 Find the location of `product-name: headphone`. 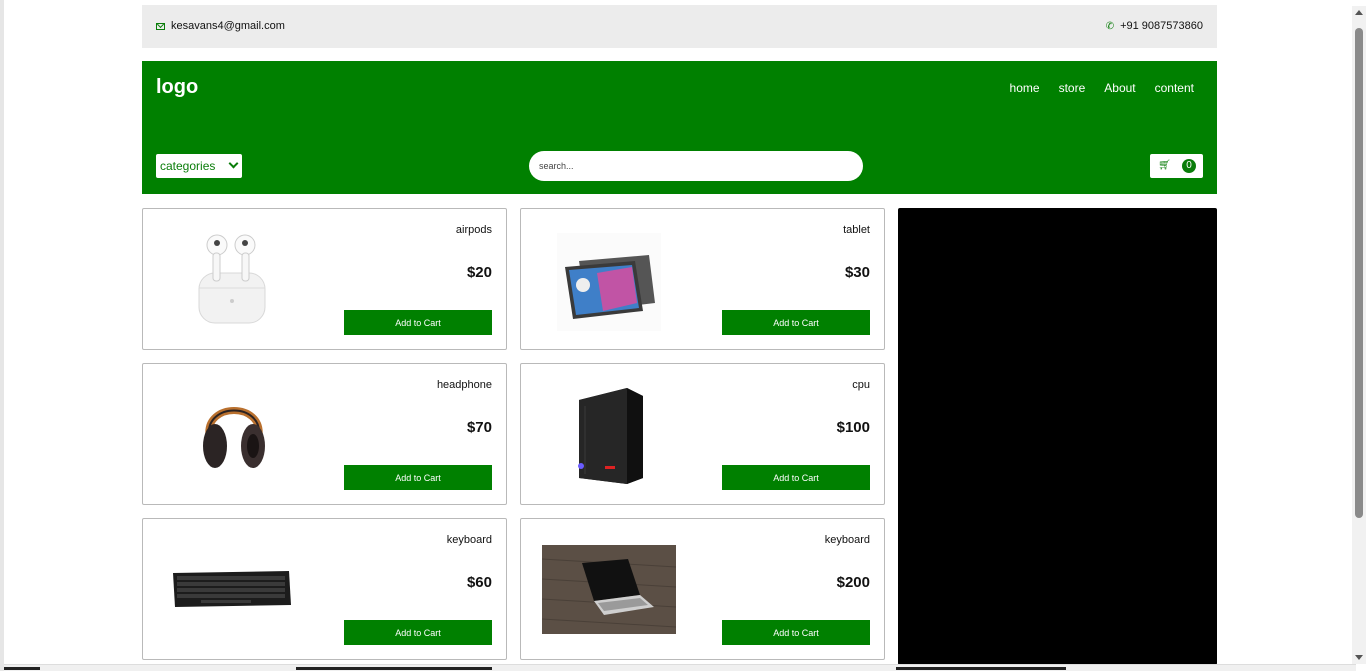

product-name: headphone is located at coordinates (464, 385).